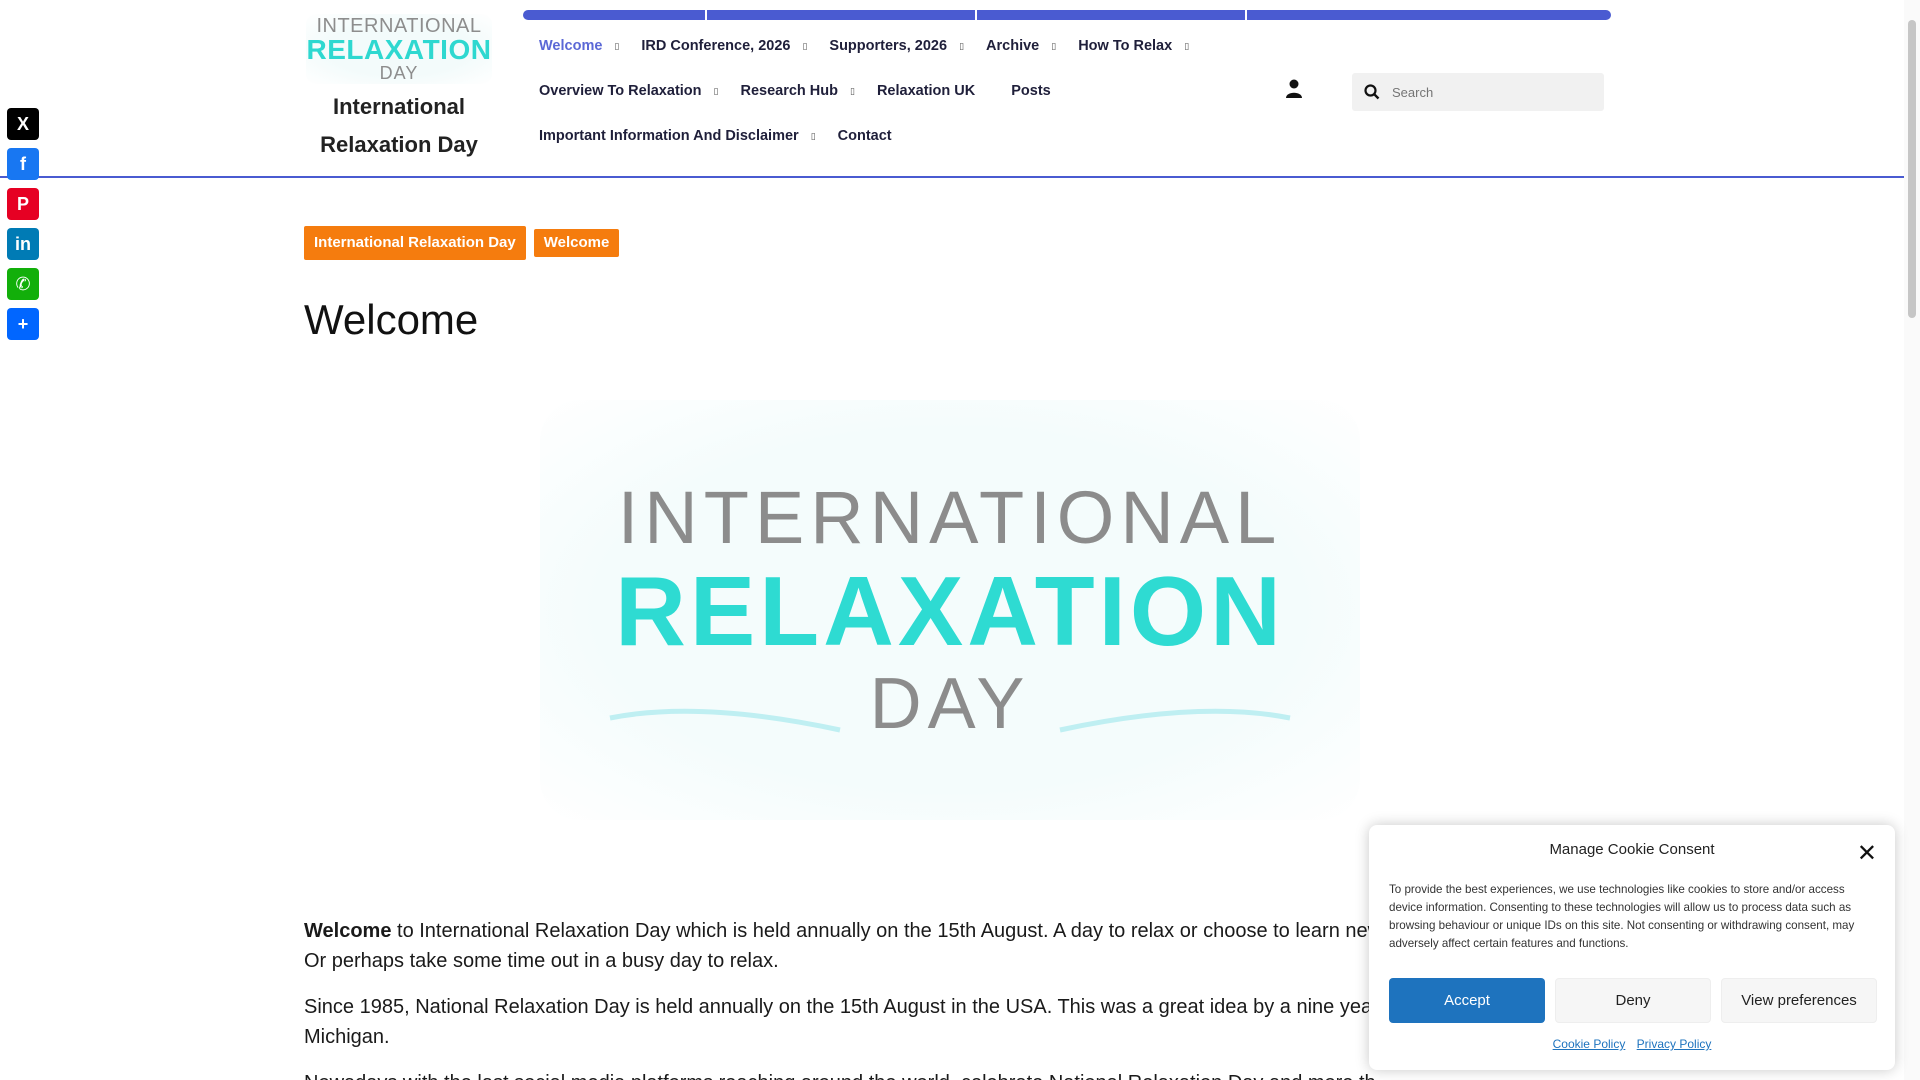 This screenshot has width=1920, height=1080. What do you see at coordinates (23, 124) in the screenshot?
I see `x-icon: X` at bounding box center [23, 124].